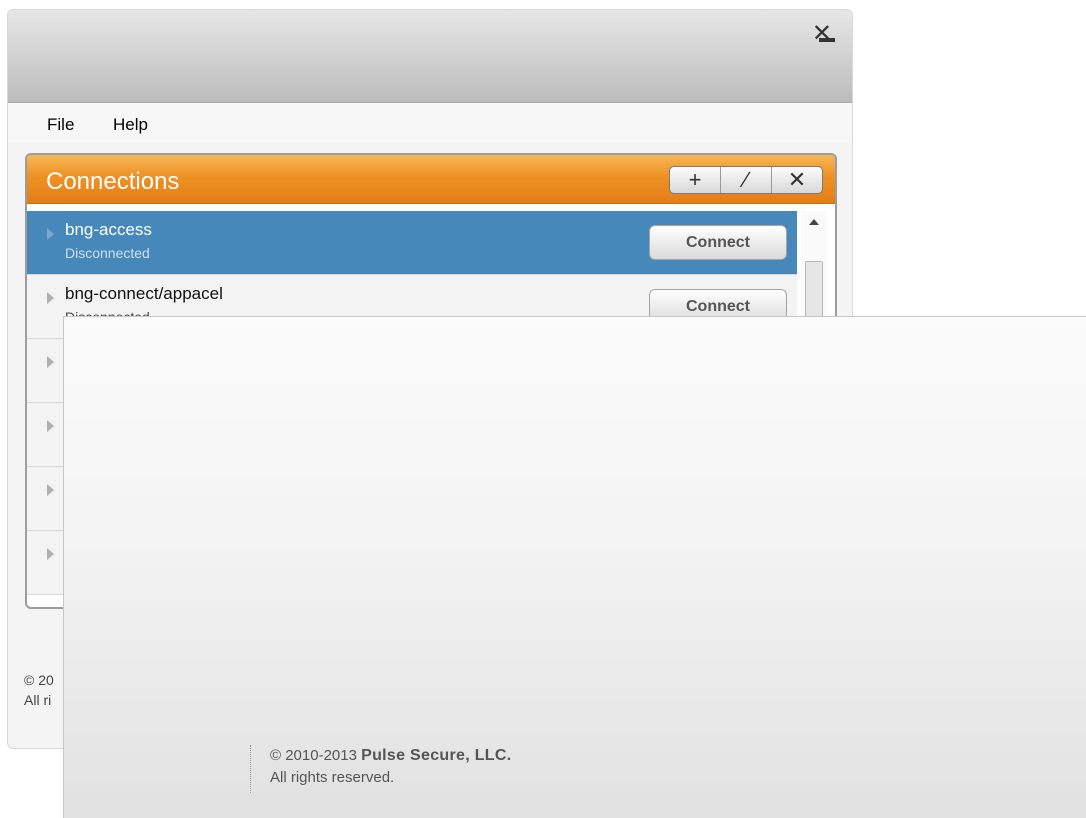  What do you see at coordinates (814, 222) in the screenshot?
I see `scroll-up-icon` at bounding box center [814, 222].